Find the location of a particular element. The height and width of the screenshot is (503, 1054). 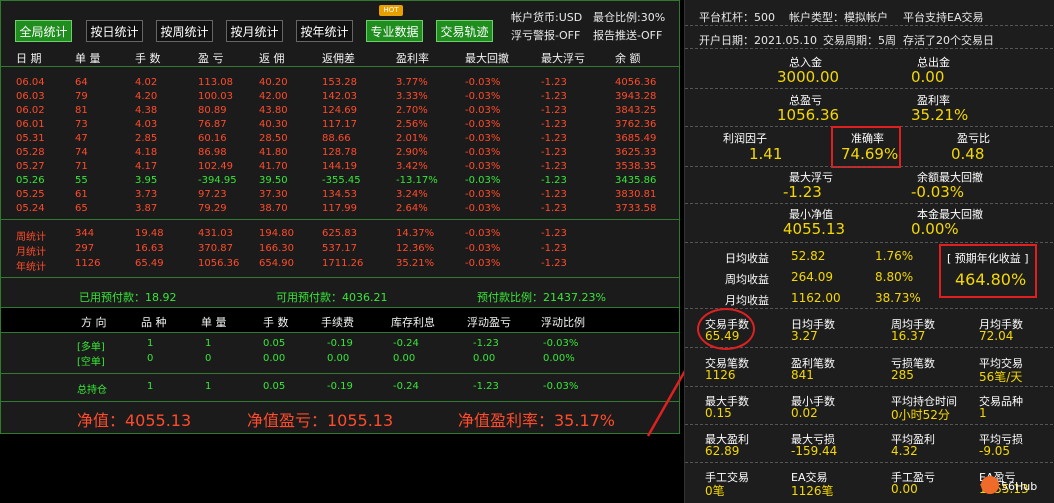

table-cell: 3435.86 is located at coordinates (636, 180).